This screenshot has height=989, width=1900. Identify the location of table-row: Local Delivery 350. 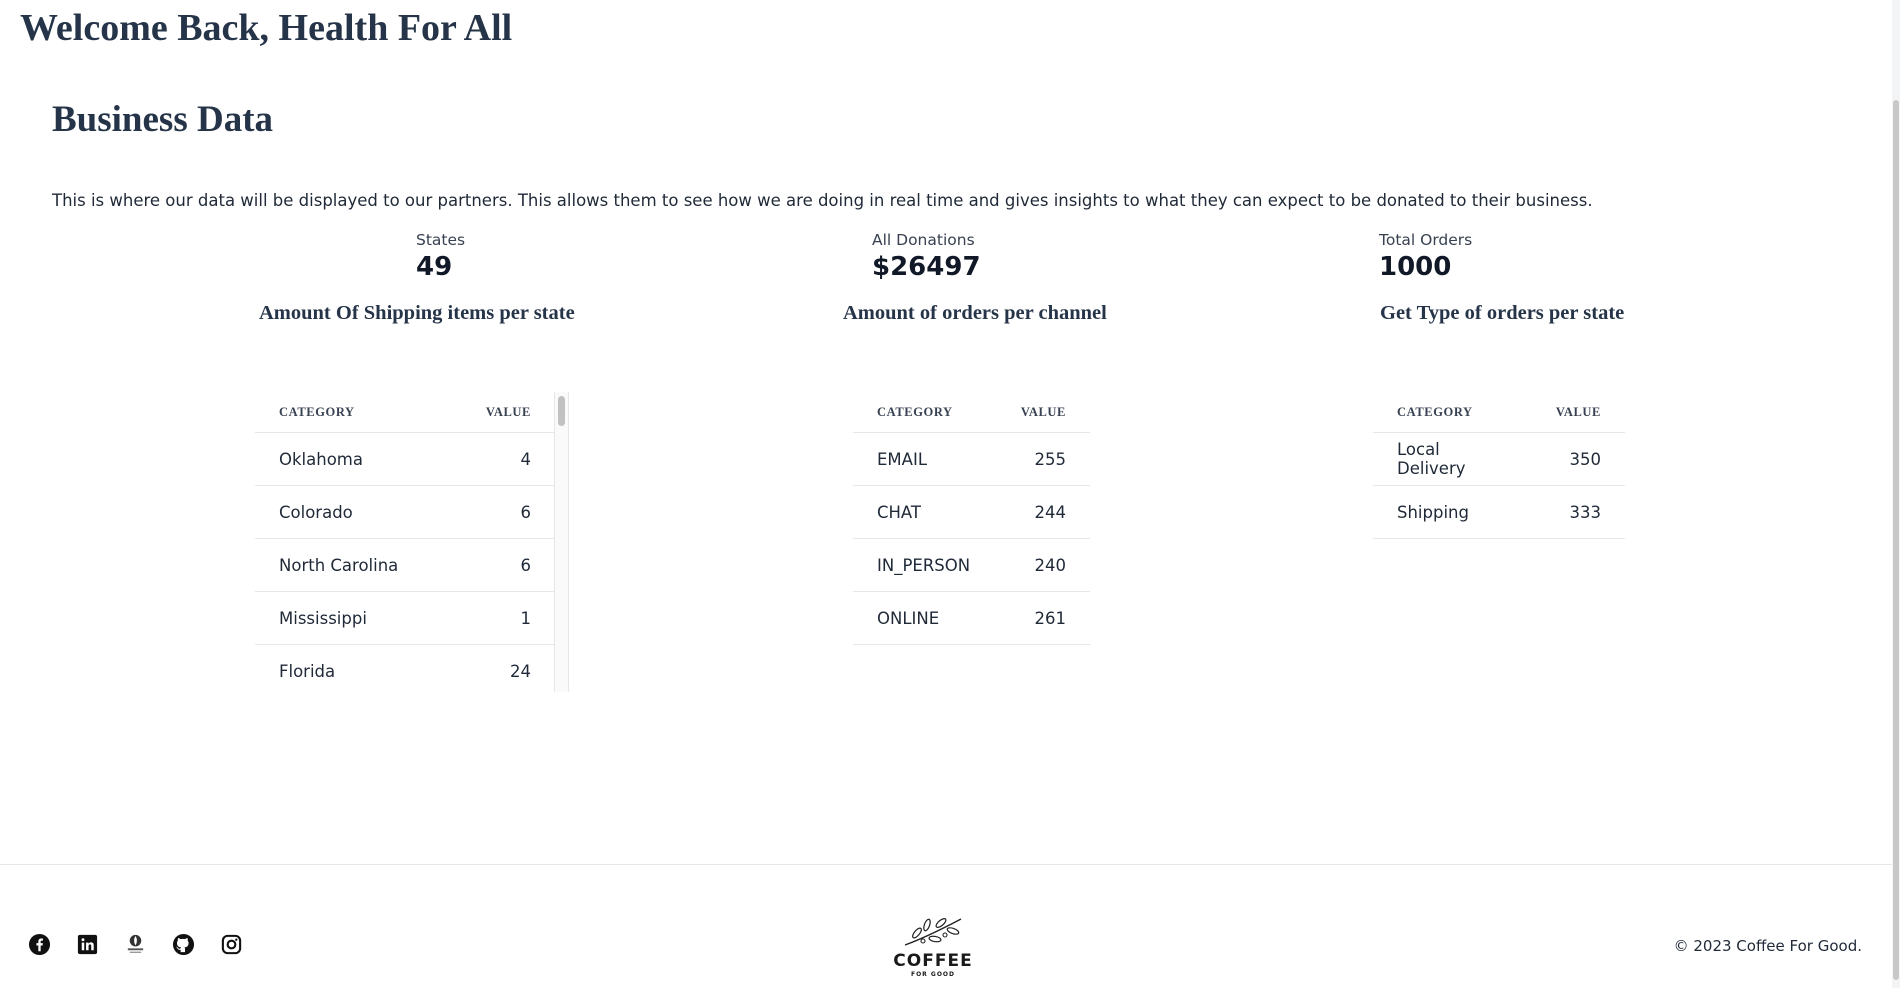
(1499, 459).